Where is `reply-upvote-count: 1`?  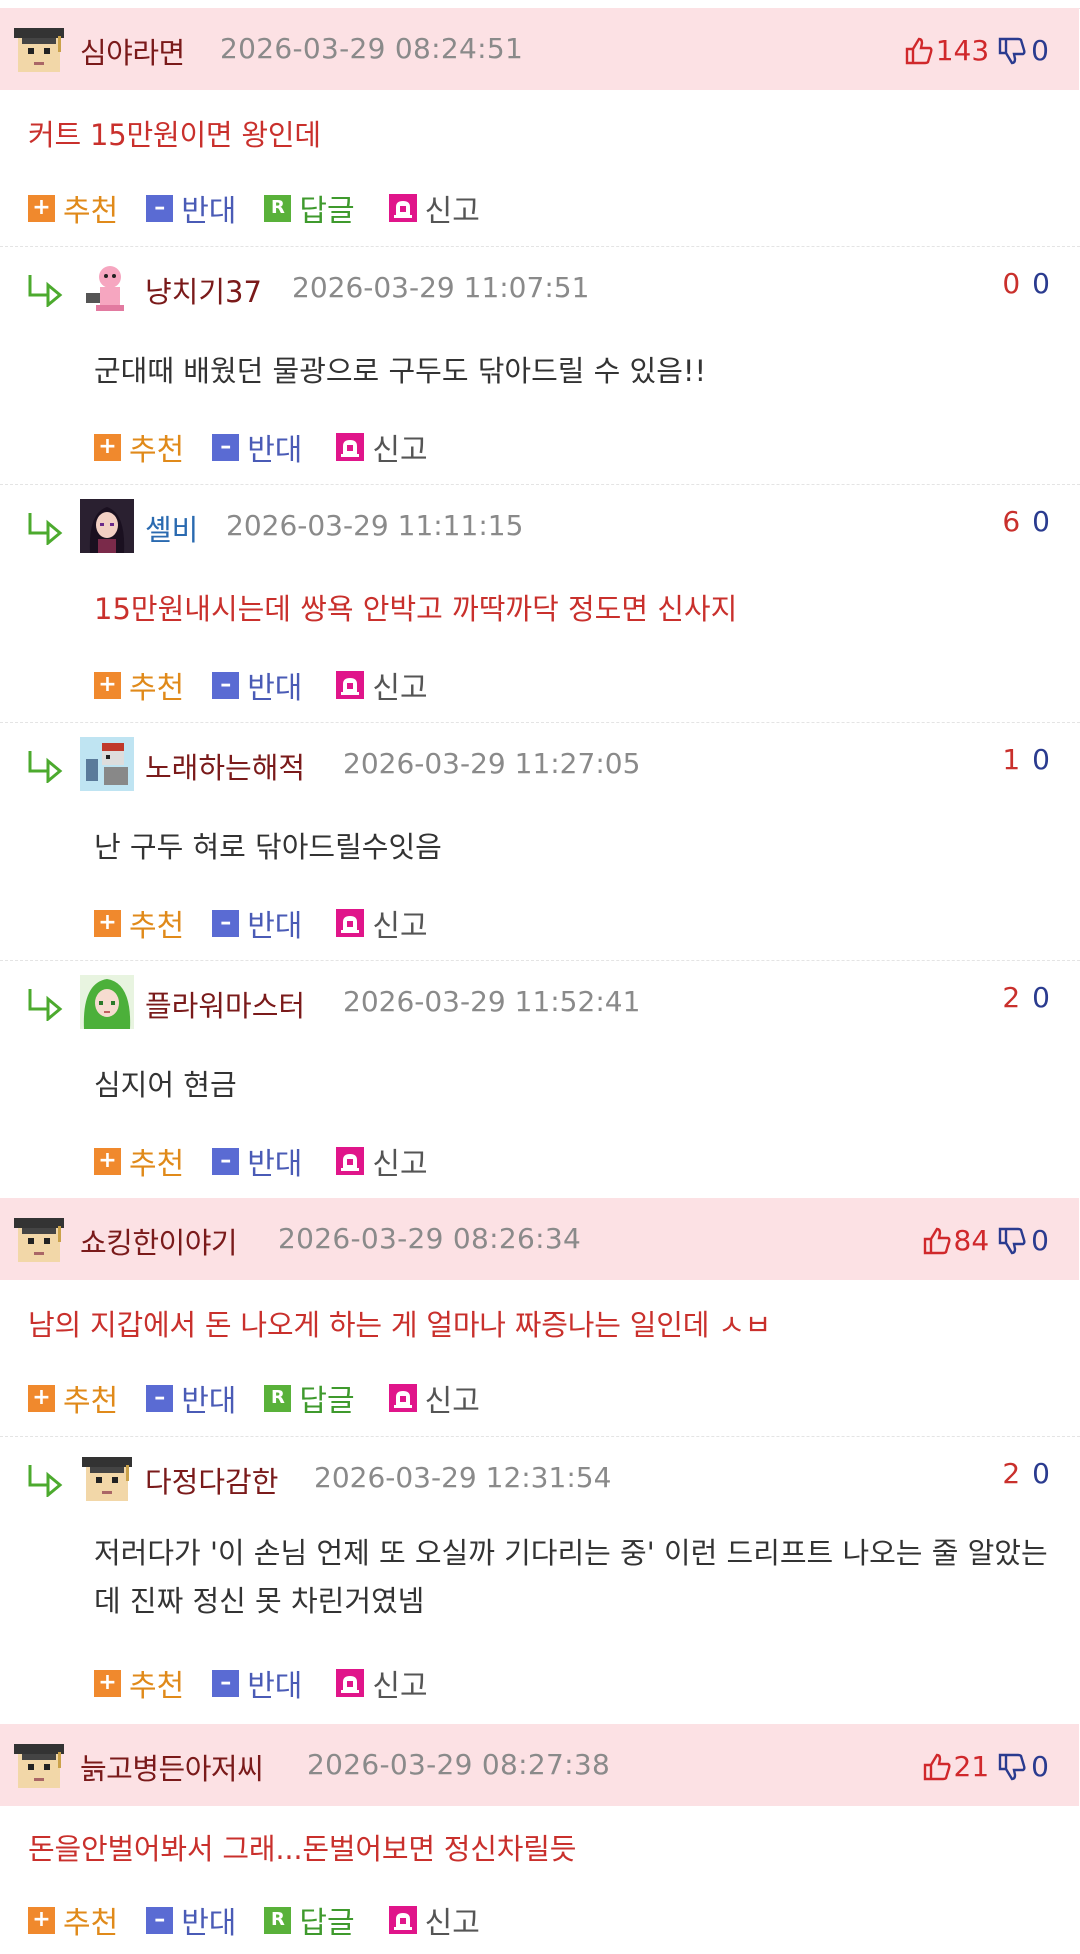
reply-upvote-count: 1 is located at coordinates (1011, 759).